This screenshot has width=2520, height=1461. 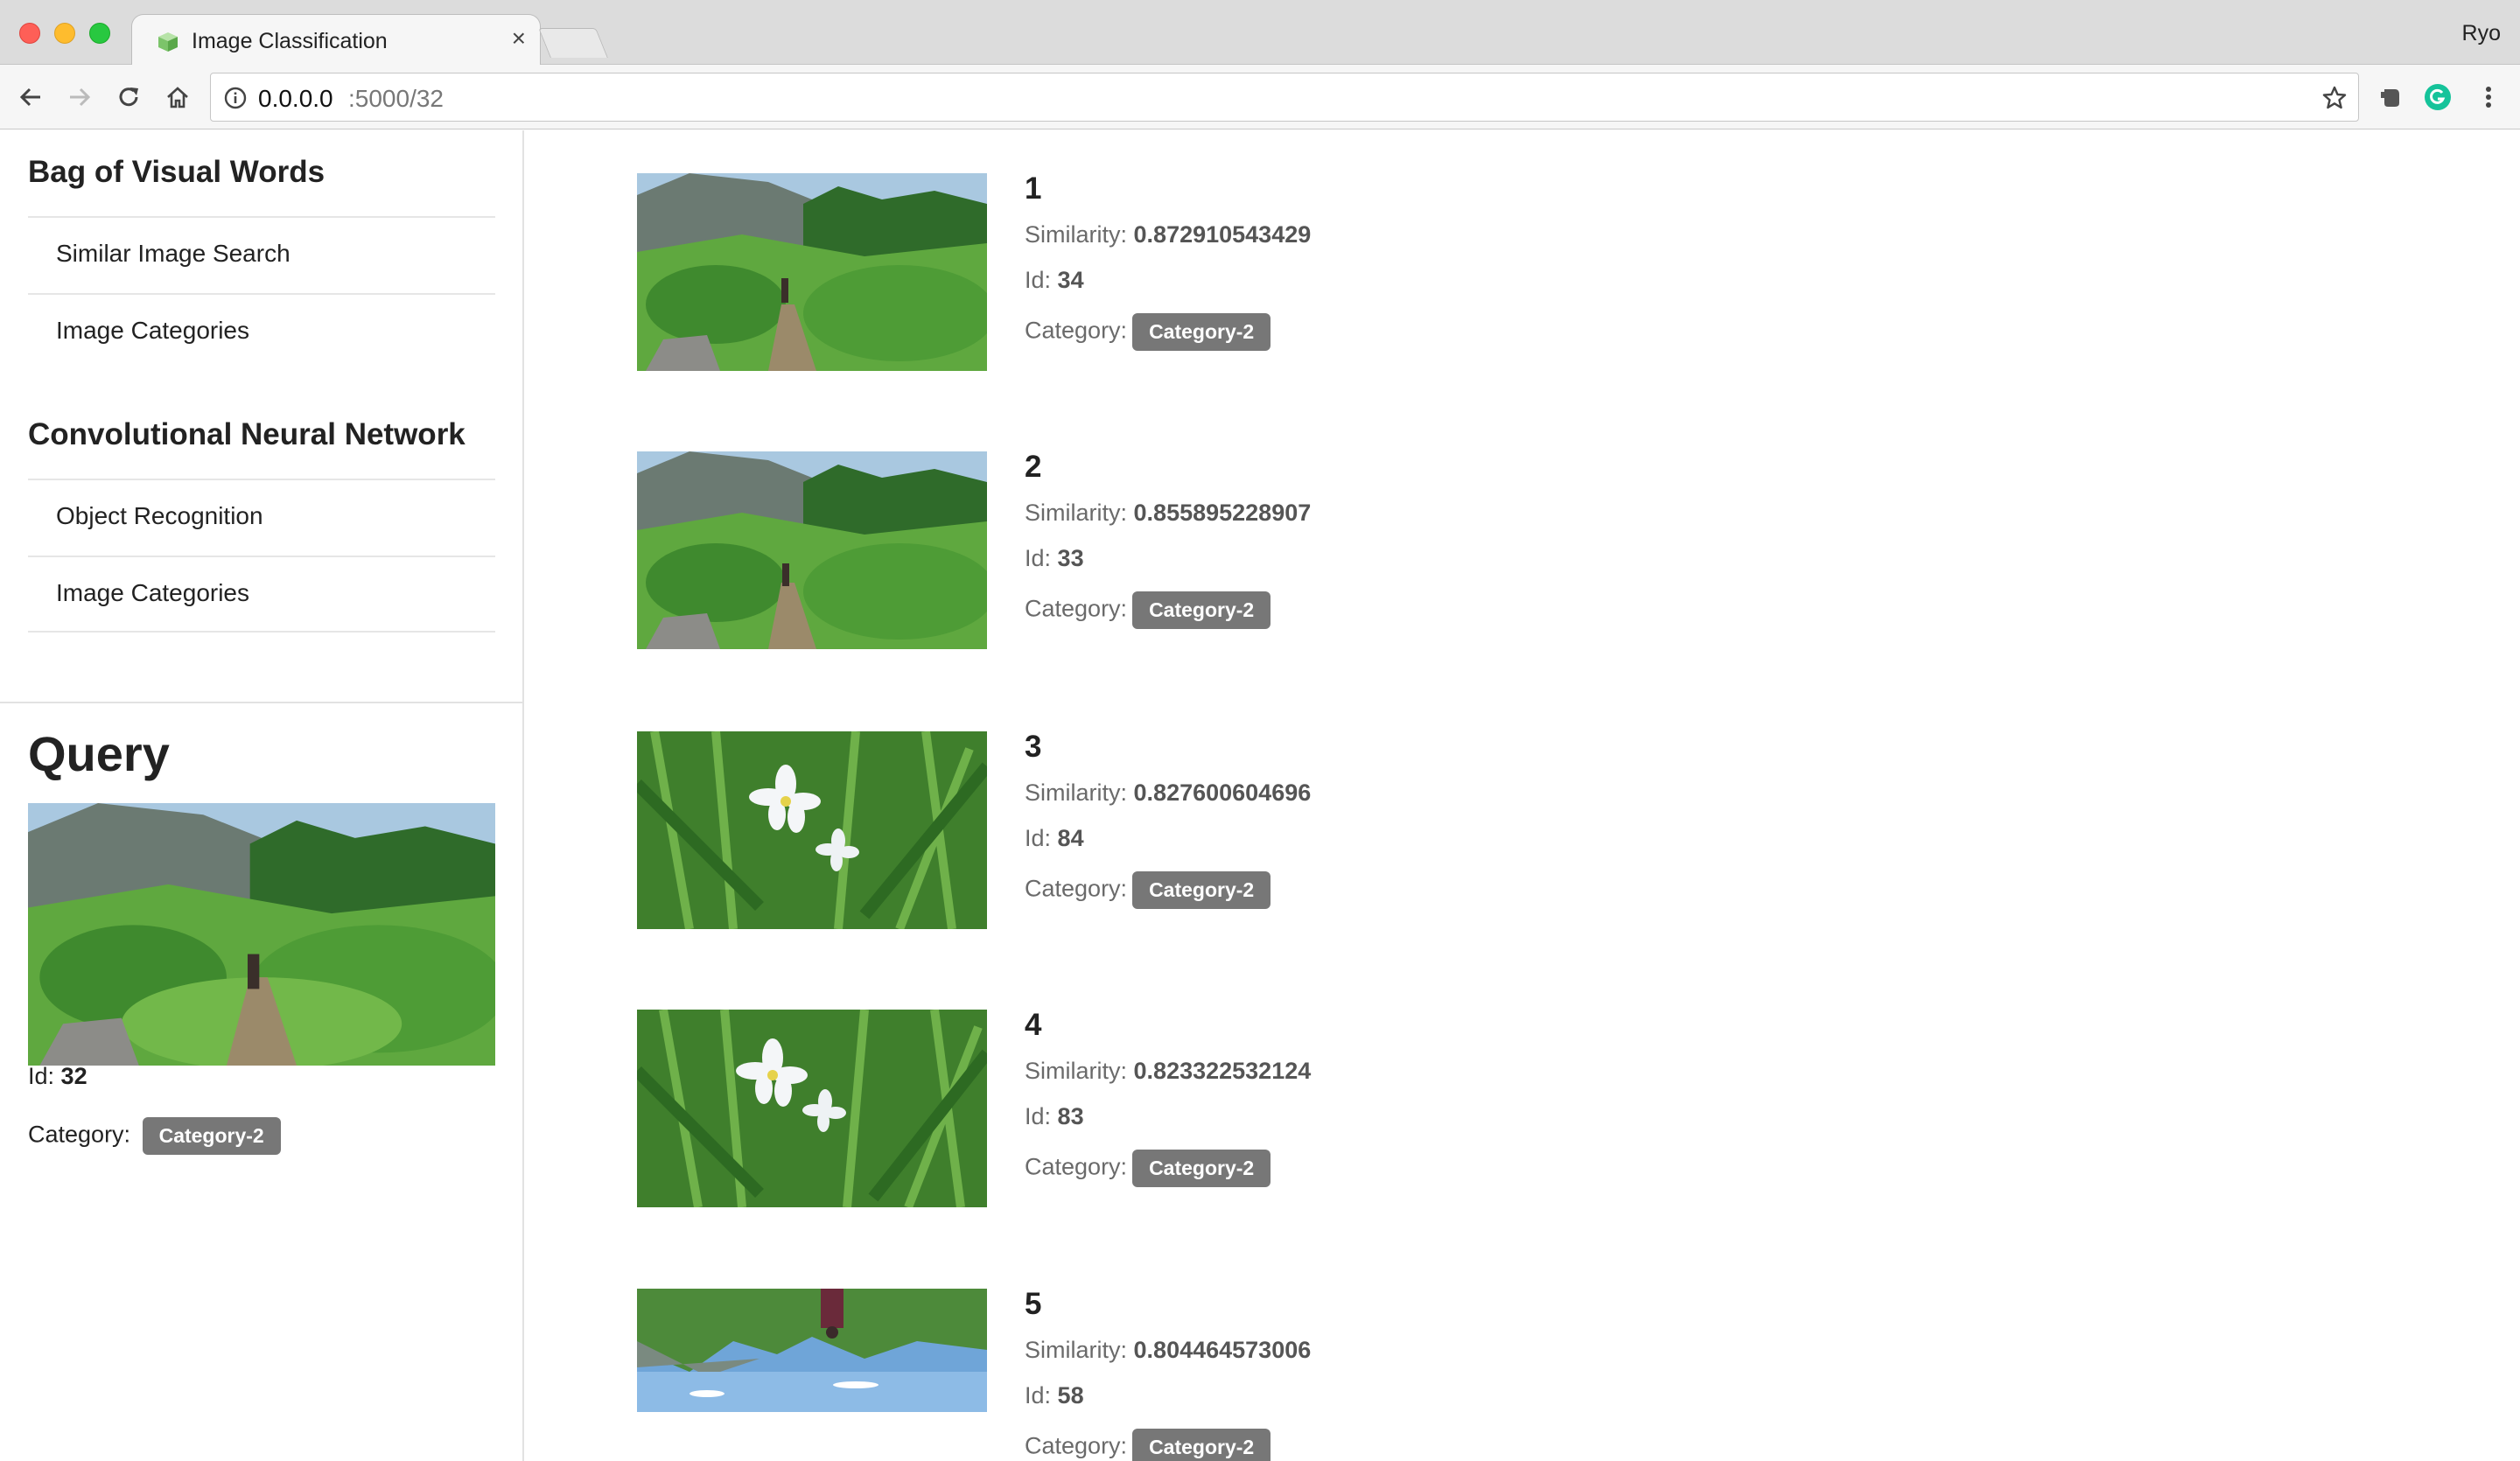 I want to click on id-value: 84, so click(x=1070, y=838).